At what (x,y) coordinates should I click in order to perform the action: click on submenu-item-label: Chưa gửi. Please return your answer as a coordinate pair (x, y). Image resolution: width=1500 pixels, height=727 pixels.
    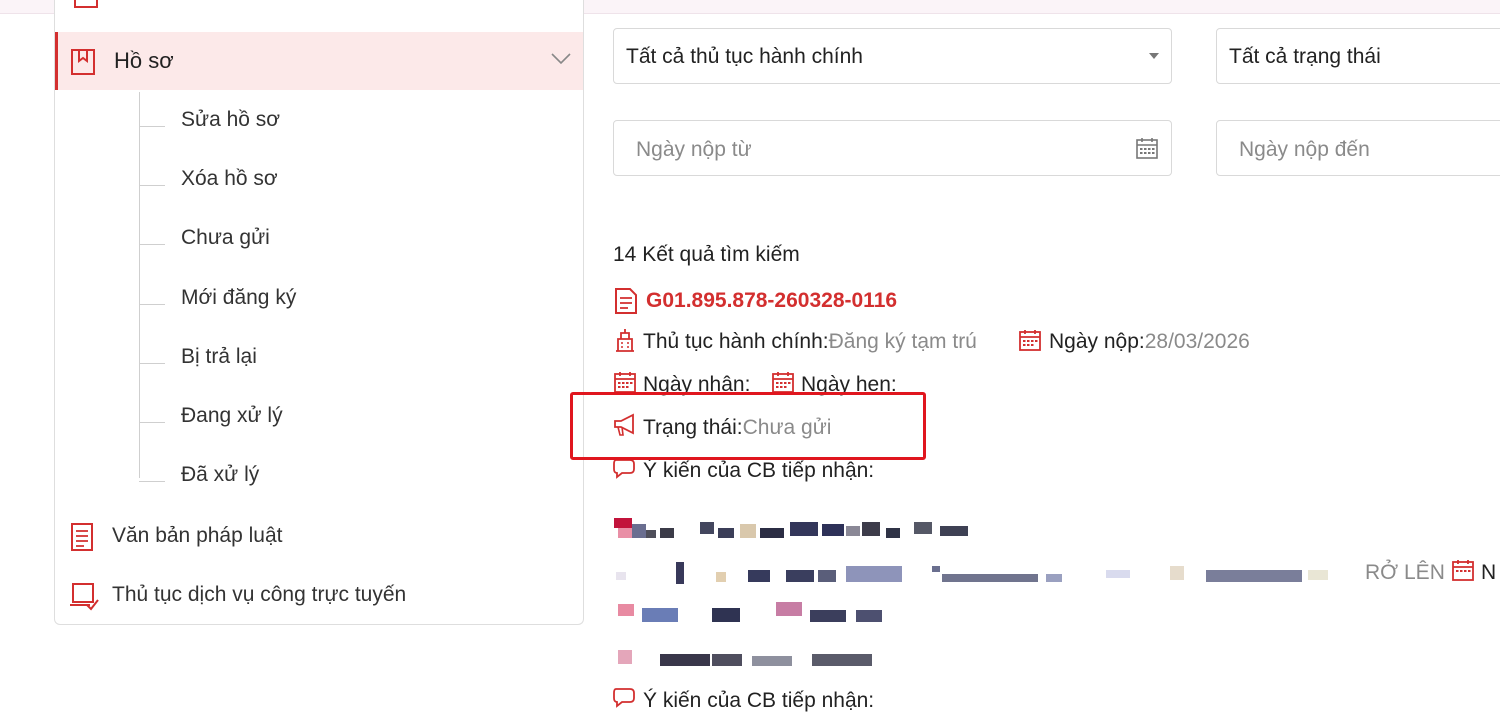
    Looking at the image, I should click on (225, 237).